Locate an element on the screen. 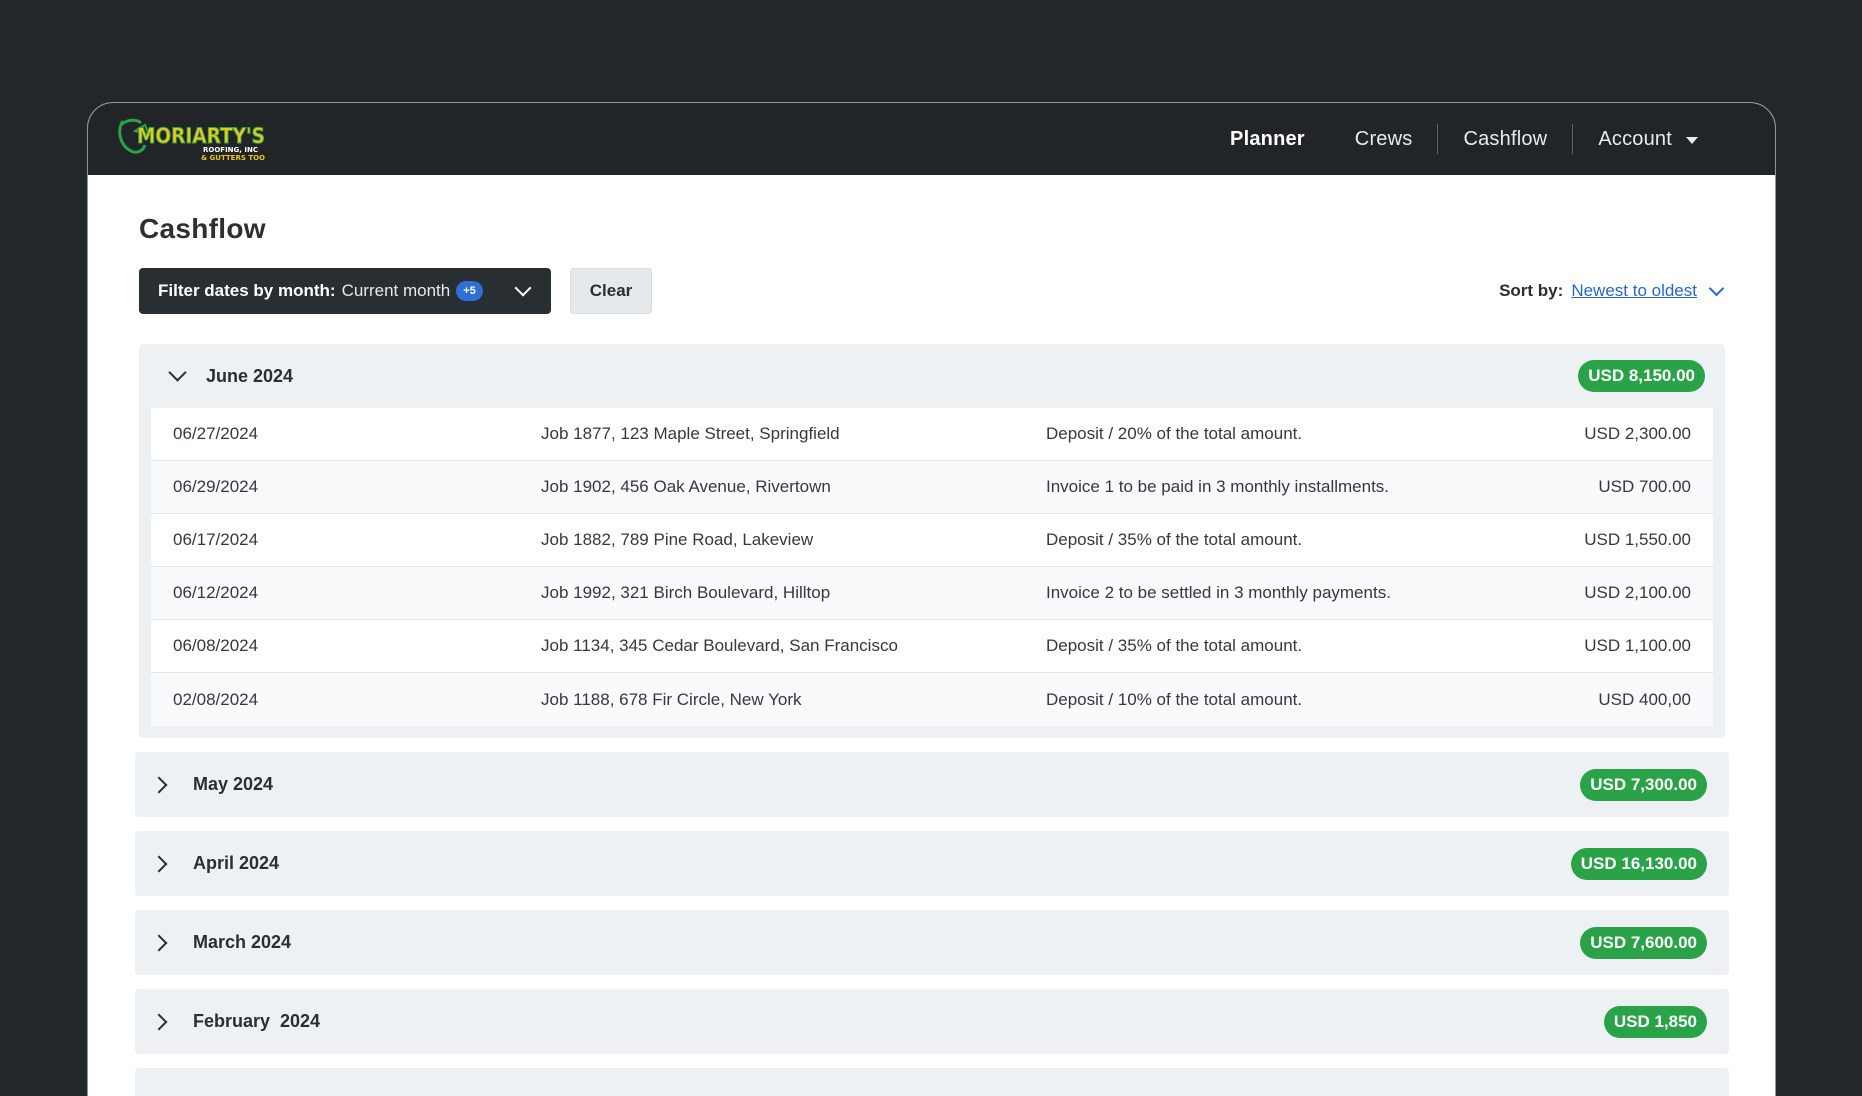 The width and height of the screenshot is (1862, 1096). month-group-title: March 2024 is located at coordinates (242, 942).